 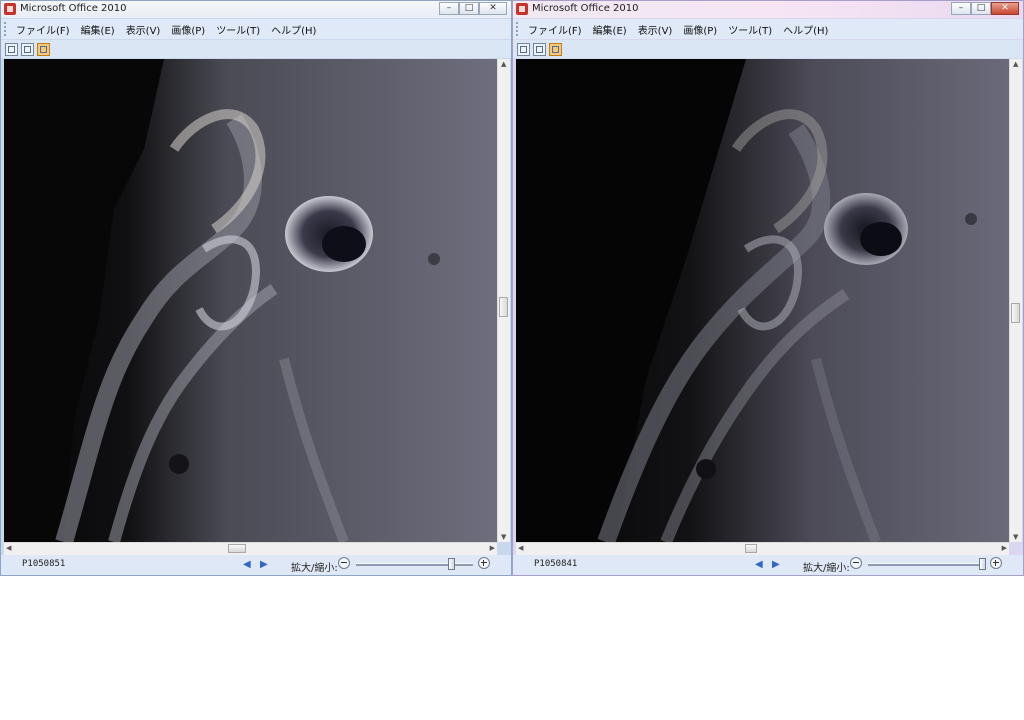 What do you see at coordinates (256, 565) in the screenshot?
I see `status-bar: P1050851 ◀ ▶ 拡大/縮小:` at bounding box center [256, 565].